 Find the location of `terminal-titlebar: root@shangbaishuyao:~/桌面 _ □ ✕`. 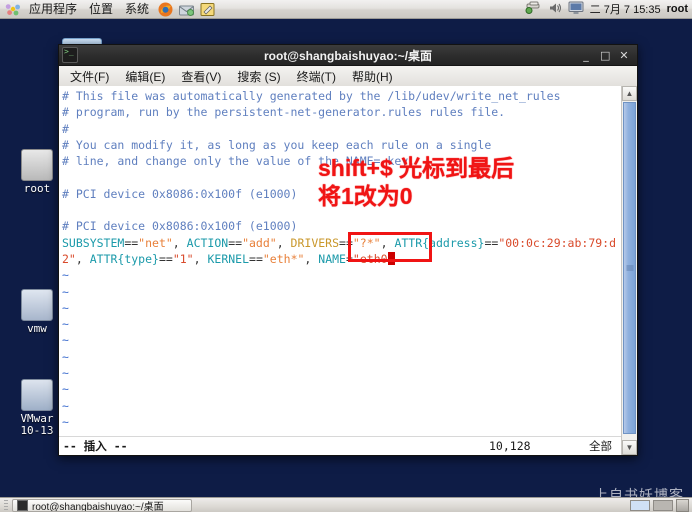

terminal-titlebar: root@shangbaishuyao:~/桌面 _ □ ✕ is located at coordinates (348, 55).